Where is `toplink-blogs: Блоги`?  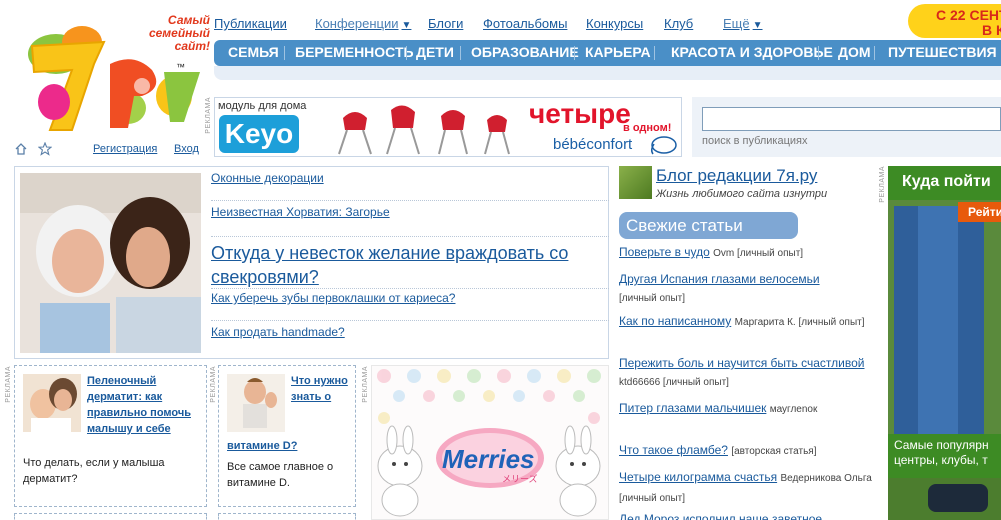
toplink-blogs: Блоги is located at coordinates (445, 23).